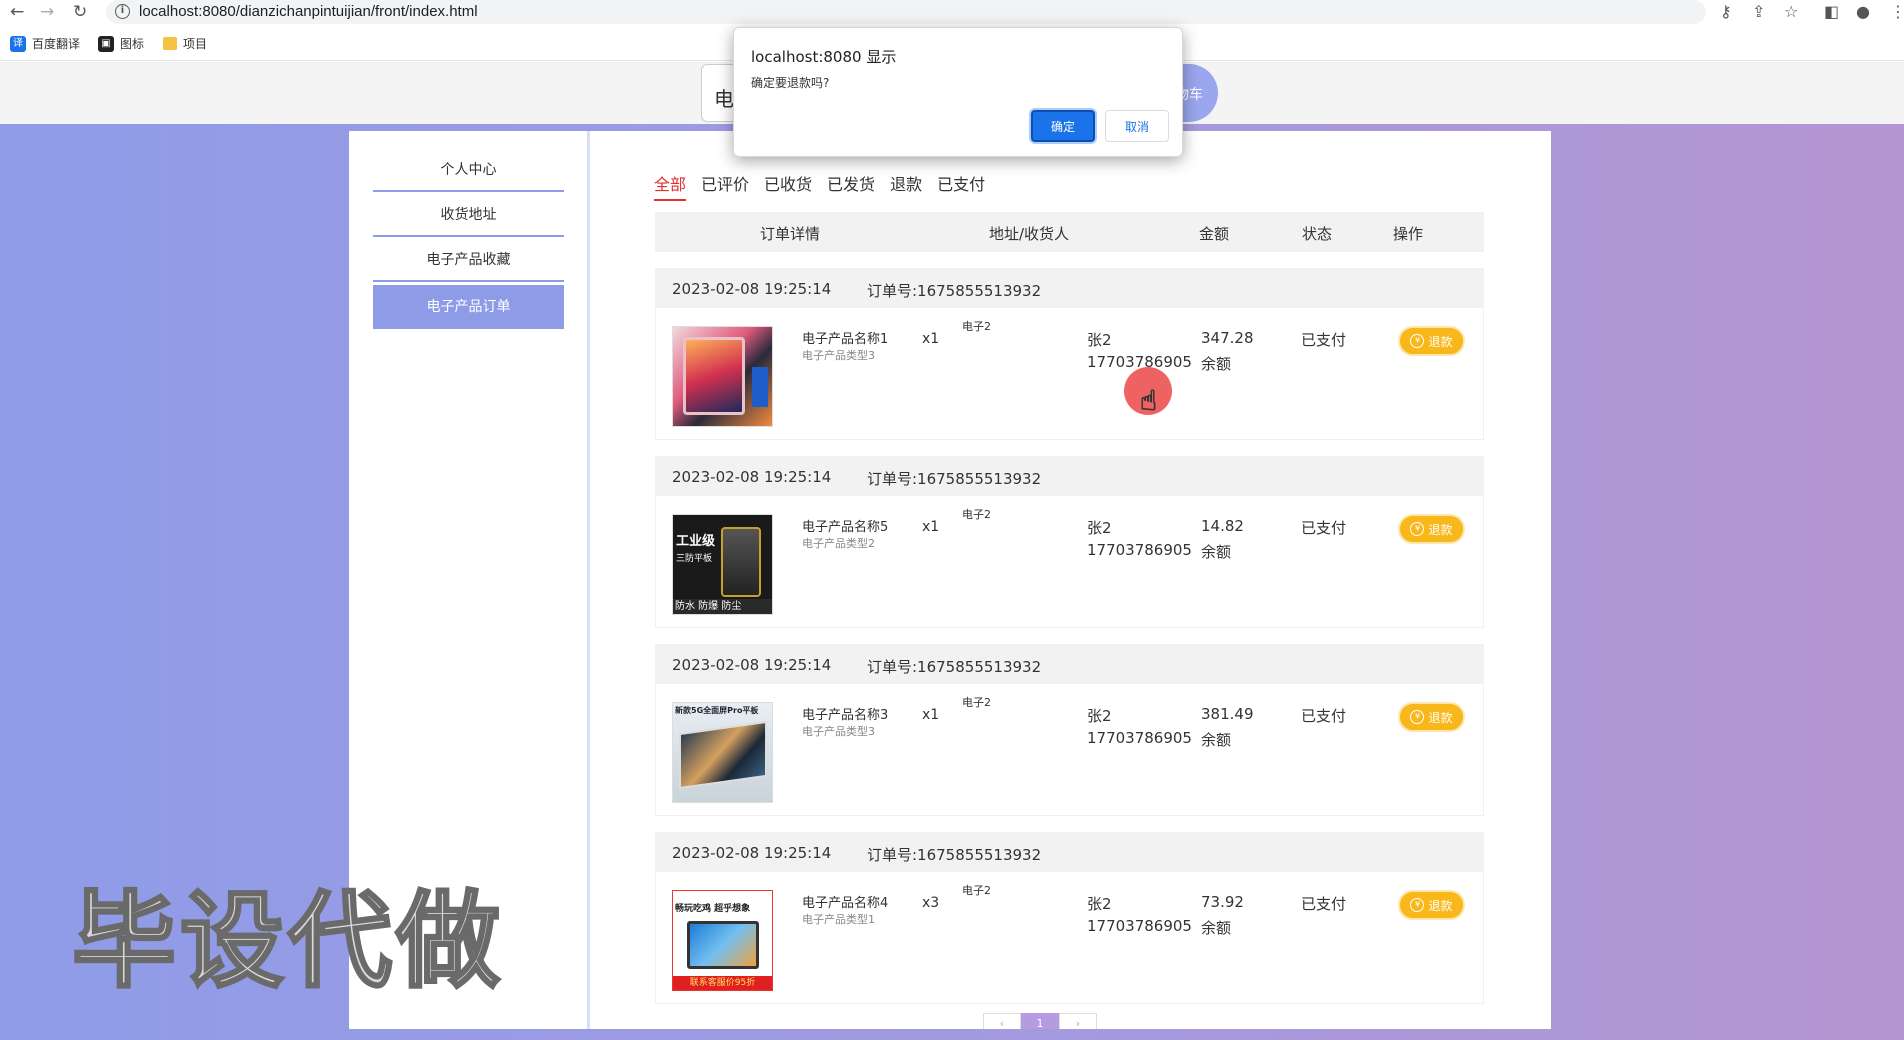  What do you see at coordinates (1726, 12) in the screenshot?
I see `key-icon: ⚷` at bounding box center [1726, 12].